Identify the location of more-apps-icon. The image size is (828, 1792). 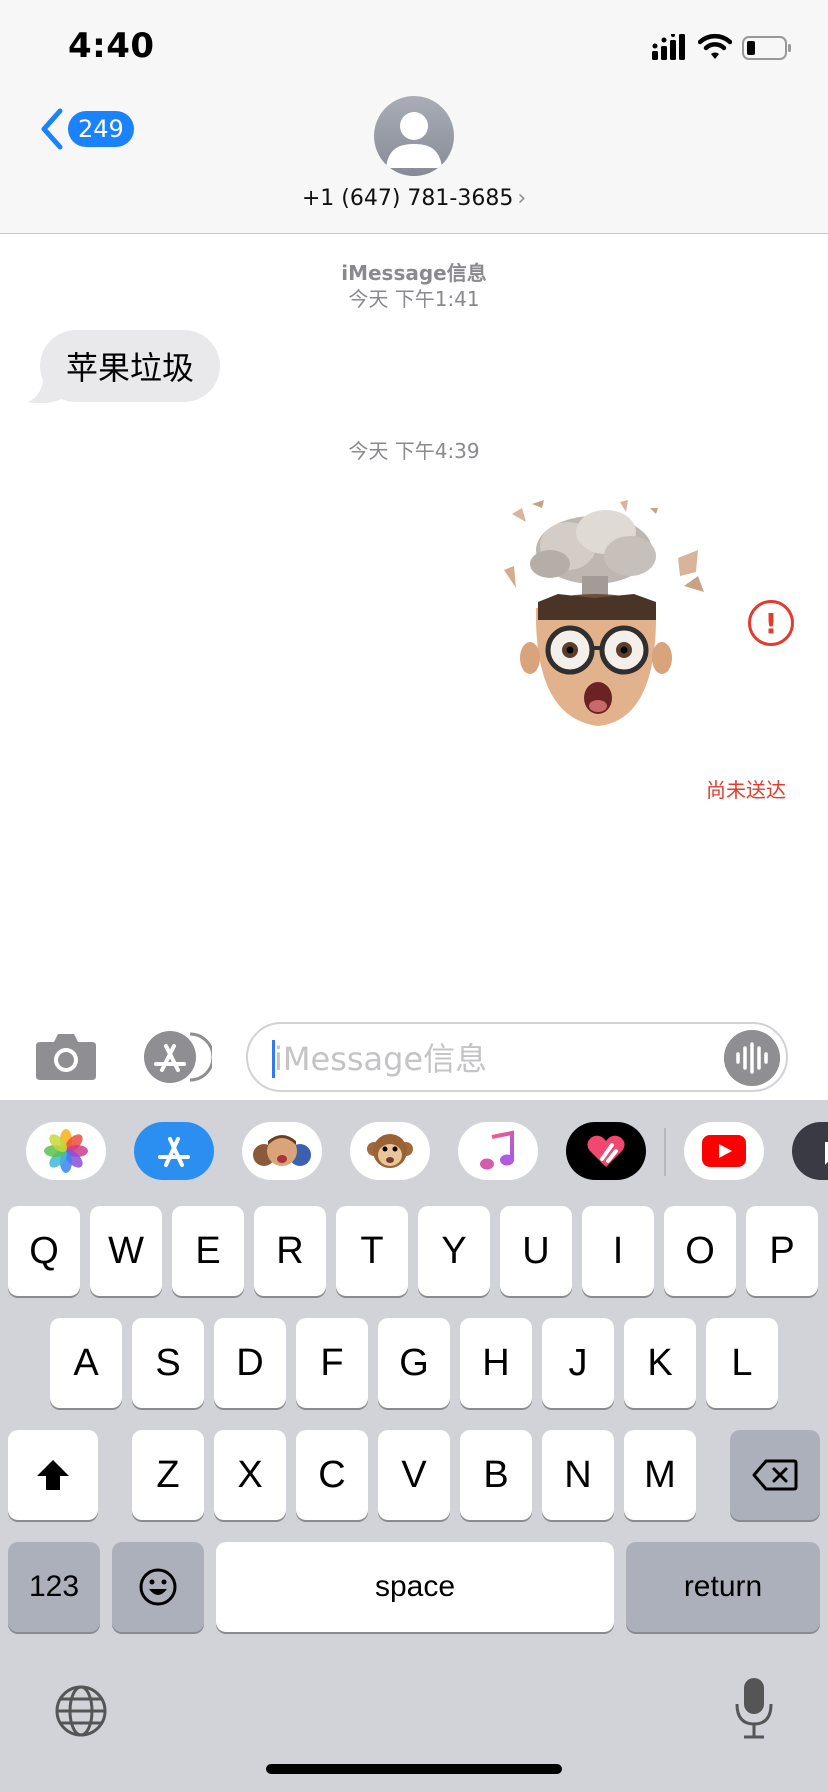
(826, 1153).